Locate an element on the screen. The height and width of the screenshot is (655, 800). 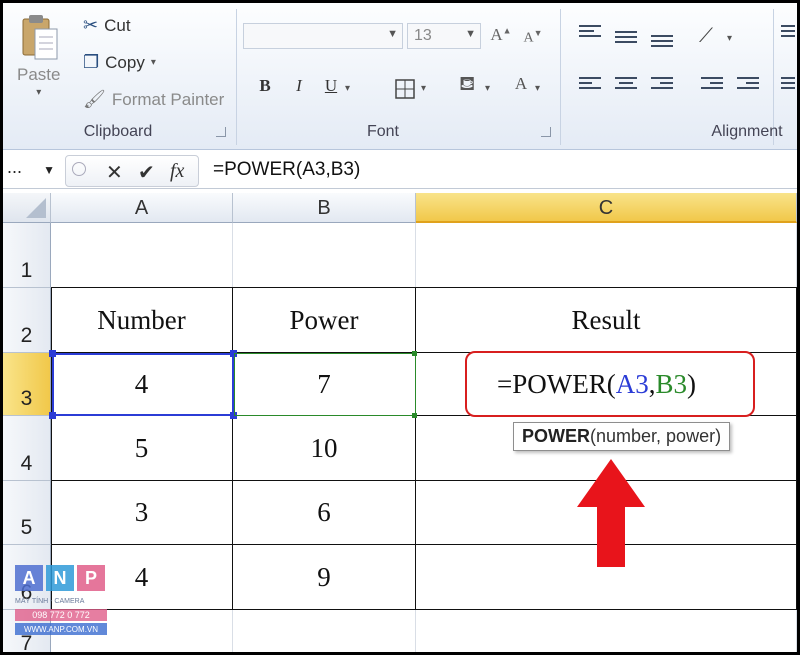
cell-a5: 3 is located at coordinates (142, 513).